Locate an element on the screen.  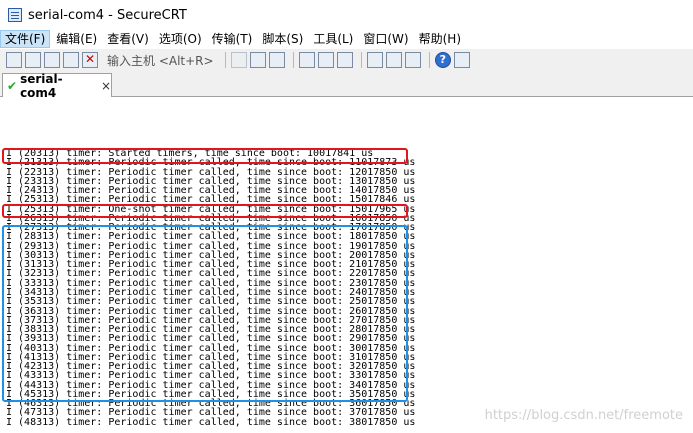
securecrt-app-icon is located at coordinates (15, 15).